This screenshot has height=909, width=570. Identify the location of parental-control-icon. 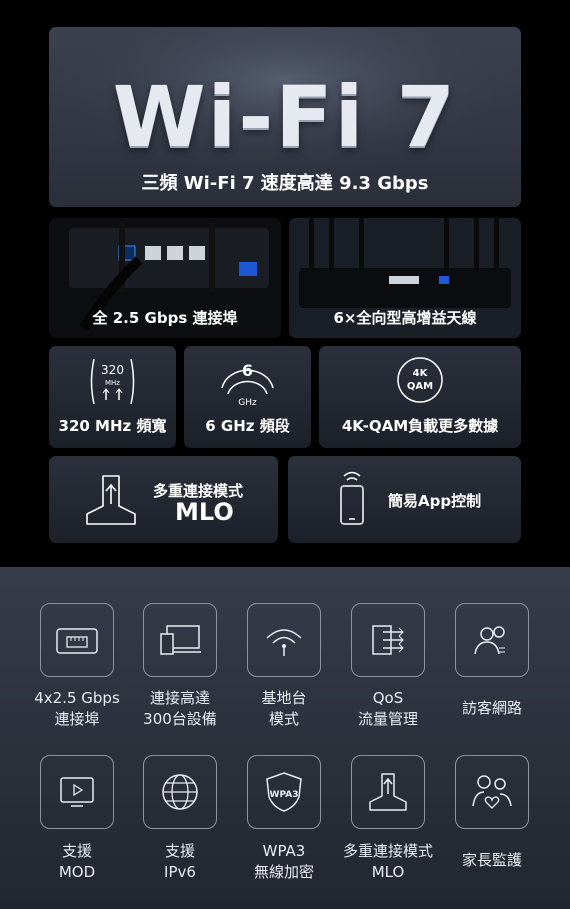
(492, 792).